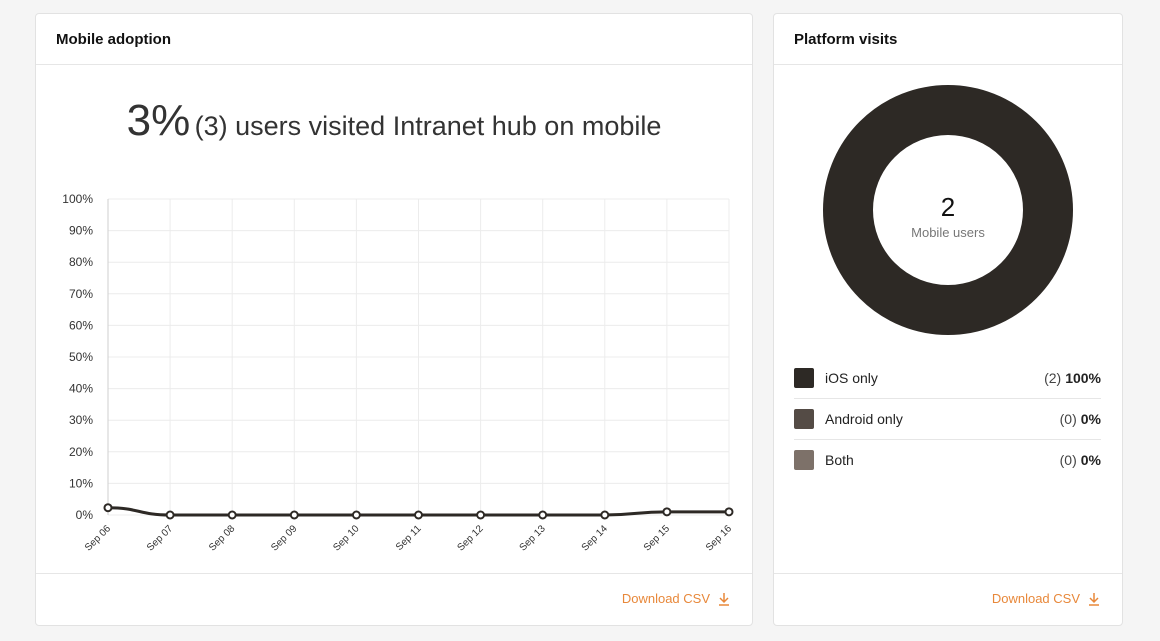 This screenshot has width=1160, height=641. Describe the element at coordinates (81, 294) in the screenshot. I see `y-tick-label: 70%` at that location.